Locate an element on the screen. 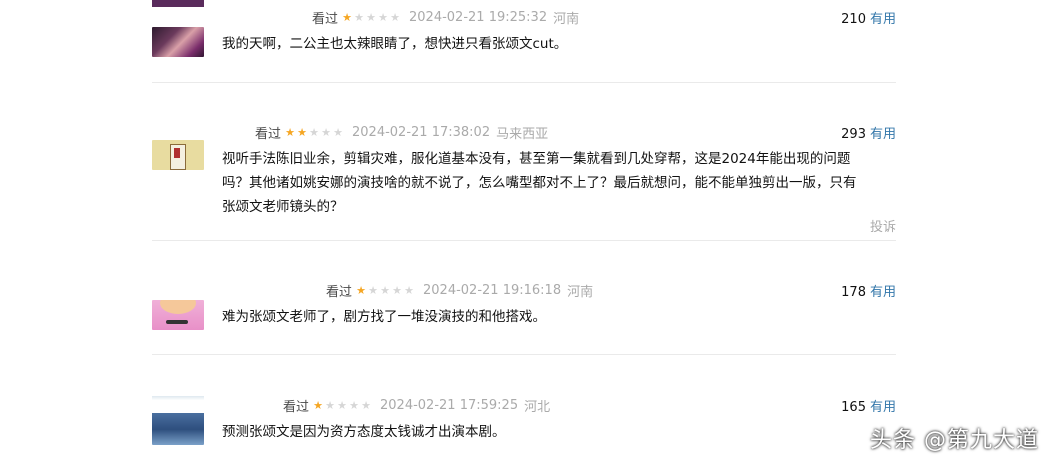 This screenshot has width=1053, height=466. comment-text: 难为张颂文老师了，剧方找了一堆没演技的和他搭戏。 is located at coordinates (384, 317).